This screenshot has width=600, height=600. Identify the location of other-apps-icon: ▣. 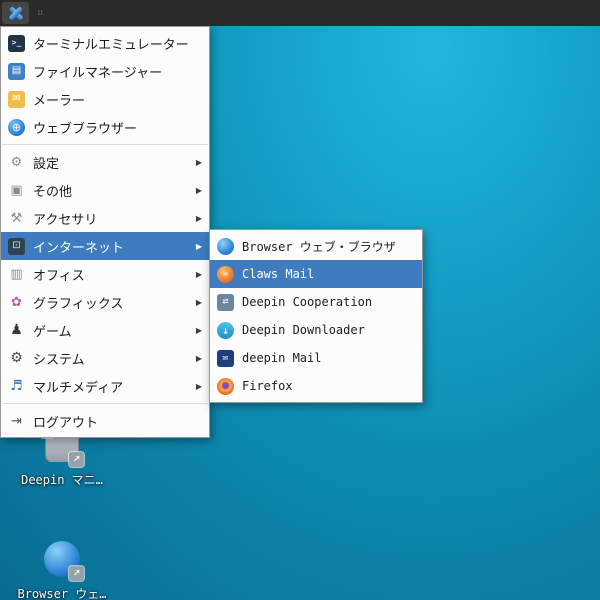
(16, 190).